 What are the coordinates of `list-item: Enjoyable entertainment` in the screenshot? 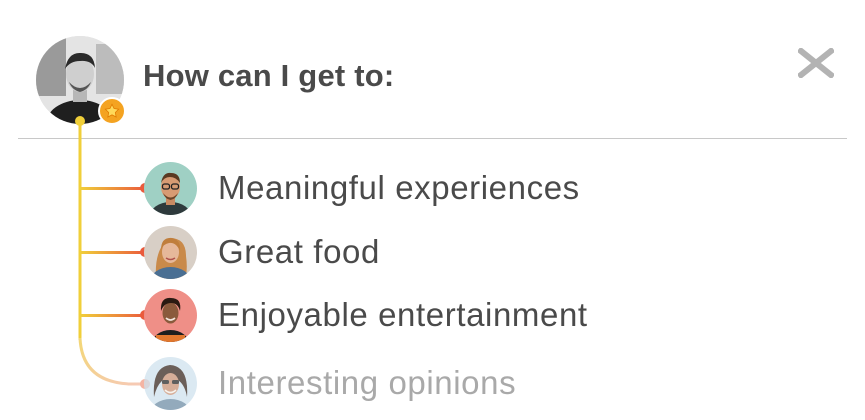 It's located at (366, 315).